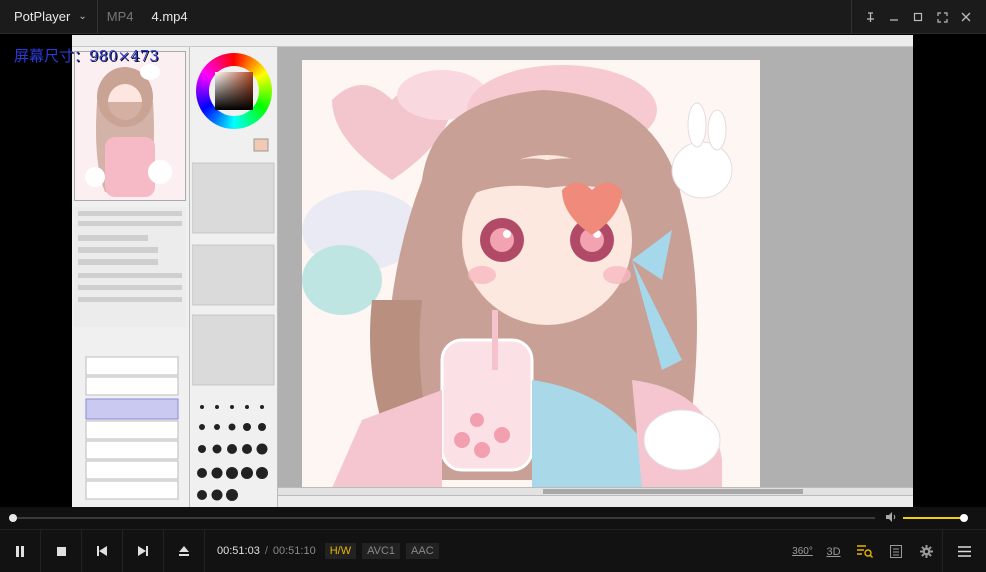  What do you see at coordinates (966, 17) in the screenshot?
I see `close-icon` at bounding box center [966, 17].